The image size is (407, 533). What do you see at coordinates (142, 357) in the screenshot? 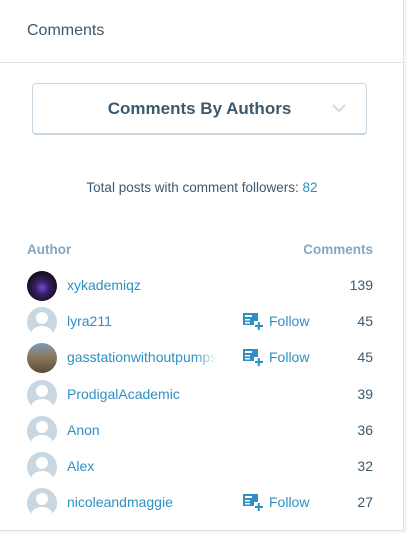
I see `author-name-link: gasstationwithoutpumps` at bounding box center [142, 357].